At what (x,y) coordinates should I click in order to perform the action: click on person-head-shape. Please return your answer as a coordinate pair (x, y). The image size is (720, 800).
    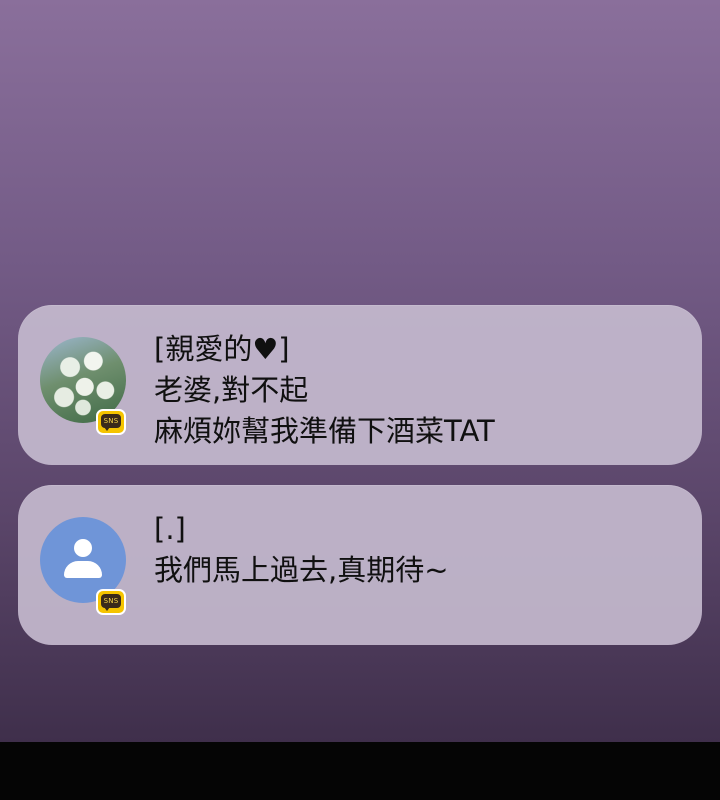
    Looking at the image, I should click on (83, 548).